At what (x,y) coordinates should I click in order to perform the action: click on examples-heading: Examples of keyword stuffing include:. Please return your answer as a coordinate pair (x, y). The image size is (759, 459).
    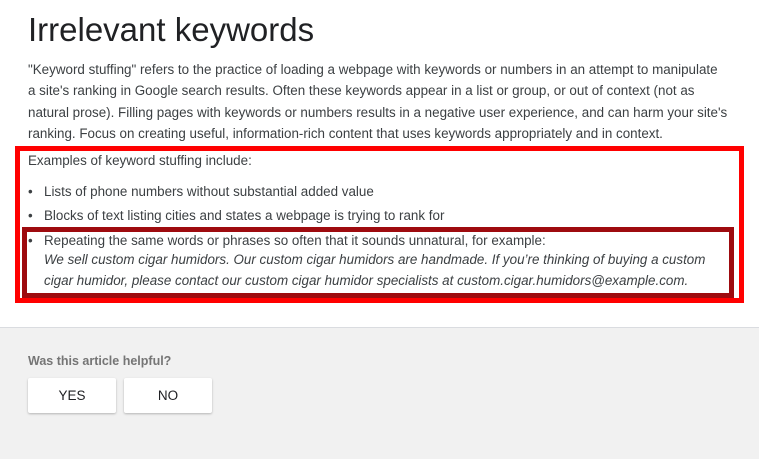
    Looking at the image, I should click on (140, 160).